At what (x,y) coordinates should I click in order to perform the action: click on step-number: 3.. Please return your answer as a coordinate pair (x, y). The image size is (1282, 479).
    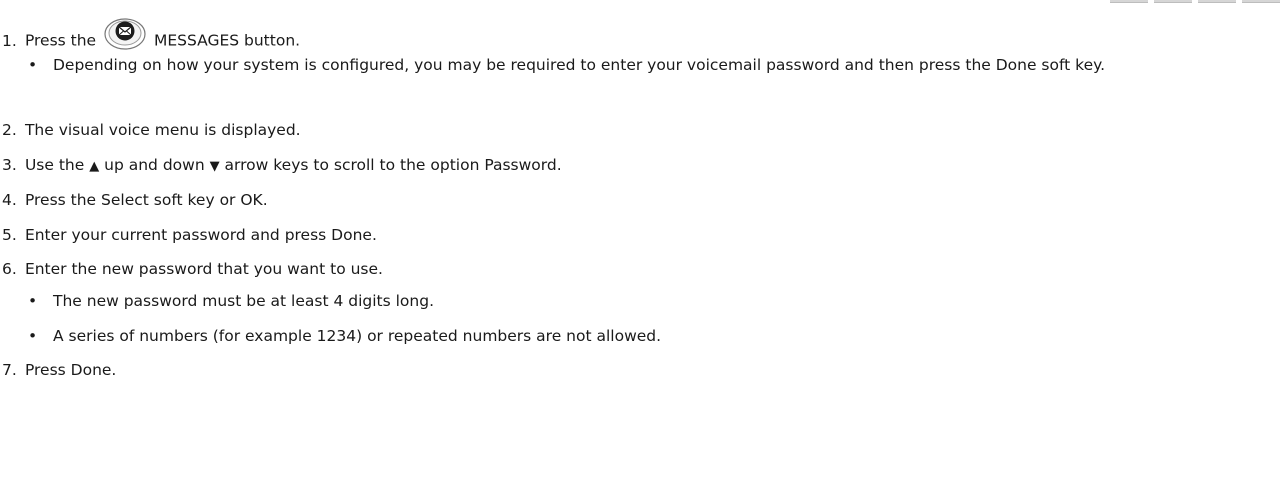
    Looking at the image, I should click on (9, 165).